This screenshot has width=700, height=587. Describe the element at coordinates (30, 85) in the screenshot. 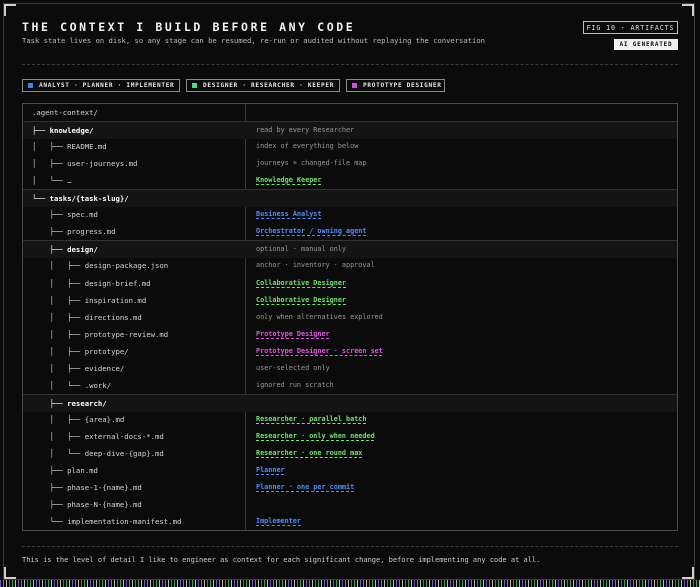

I see `legend-swatch-blue` at that location.